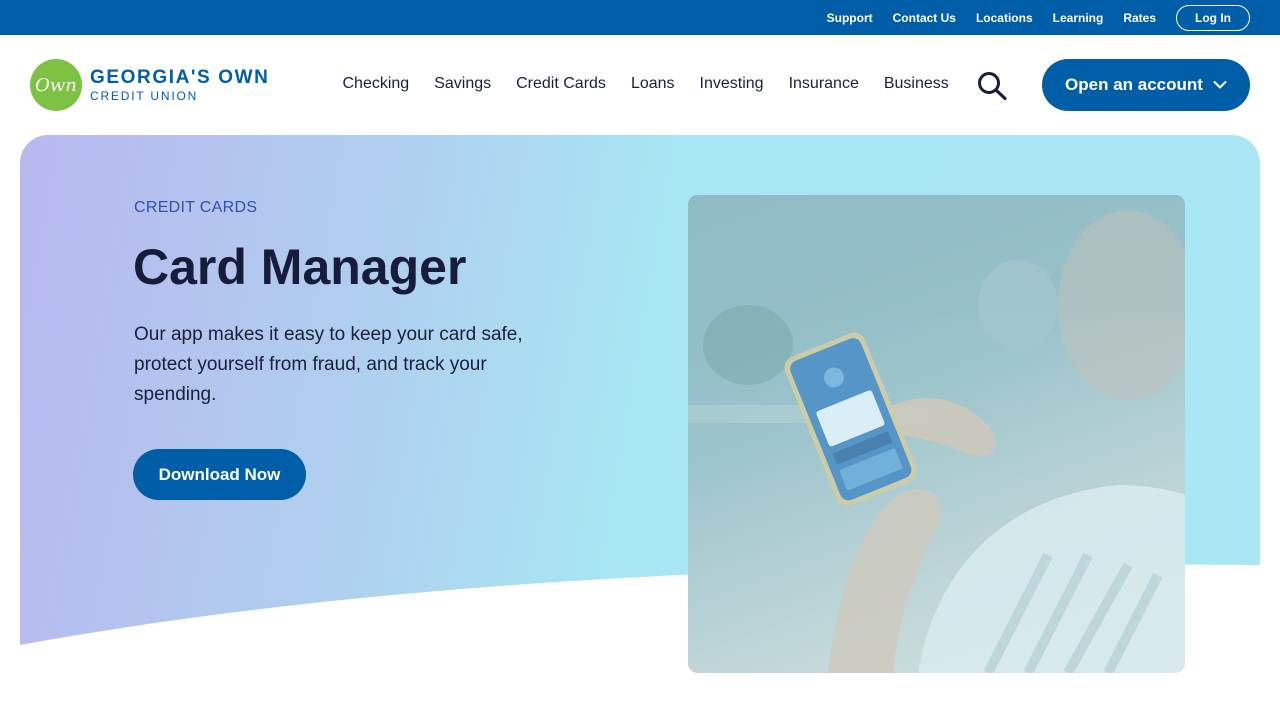 The height and width of the screenshot is (720, 1280). I want to click on logo-name-line2: CREDIT UNION, so click(144, 96).